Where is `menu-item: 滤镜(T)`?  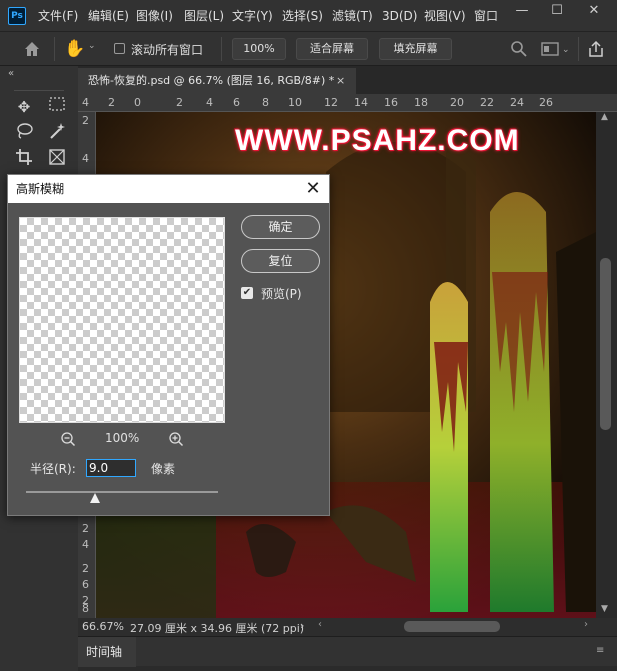 menu-item: 滤镜(T) is located at coordinates (352, 16).